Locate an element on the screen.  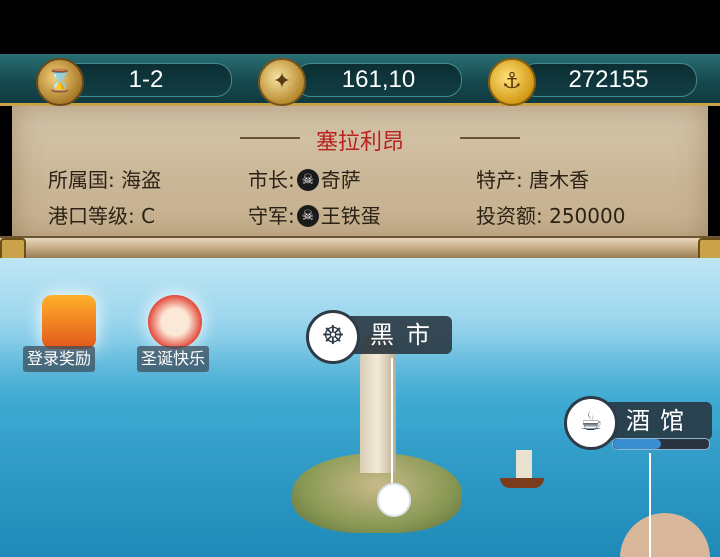
sailing-ship is located at coordinates (522, 471).